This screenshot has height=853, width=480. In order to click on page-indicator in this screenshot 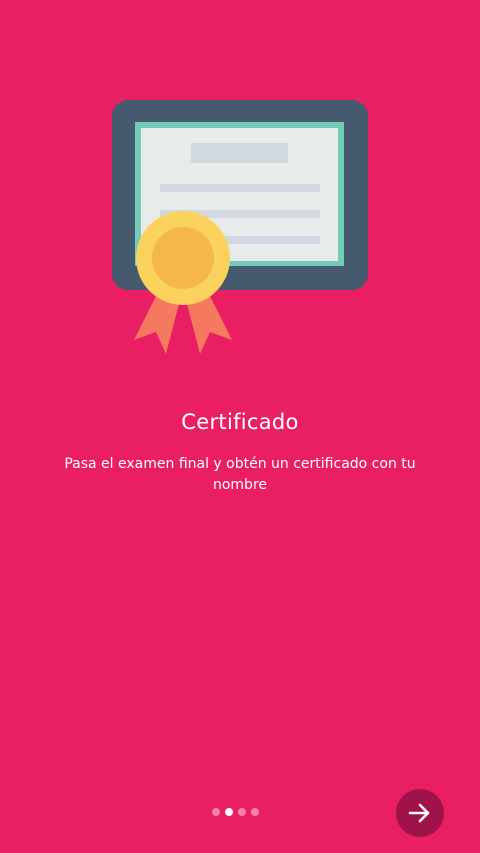, I will do `click(235, 812)`.